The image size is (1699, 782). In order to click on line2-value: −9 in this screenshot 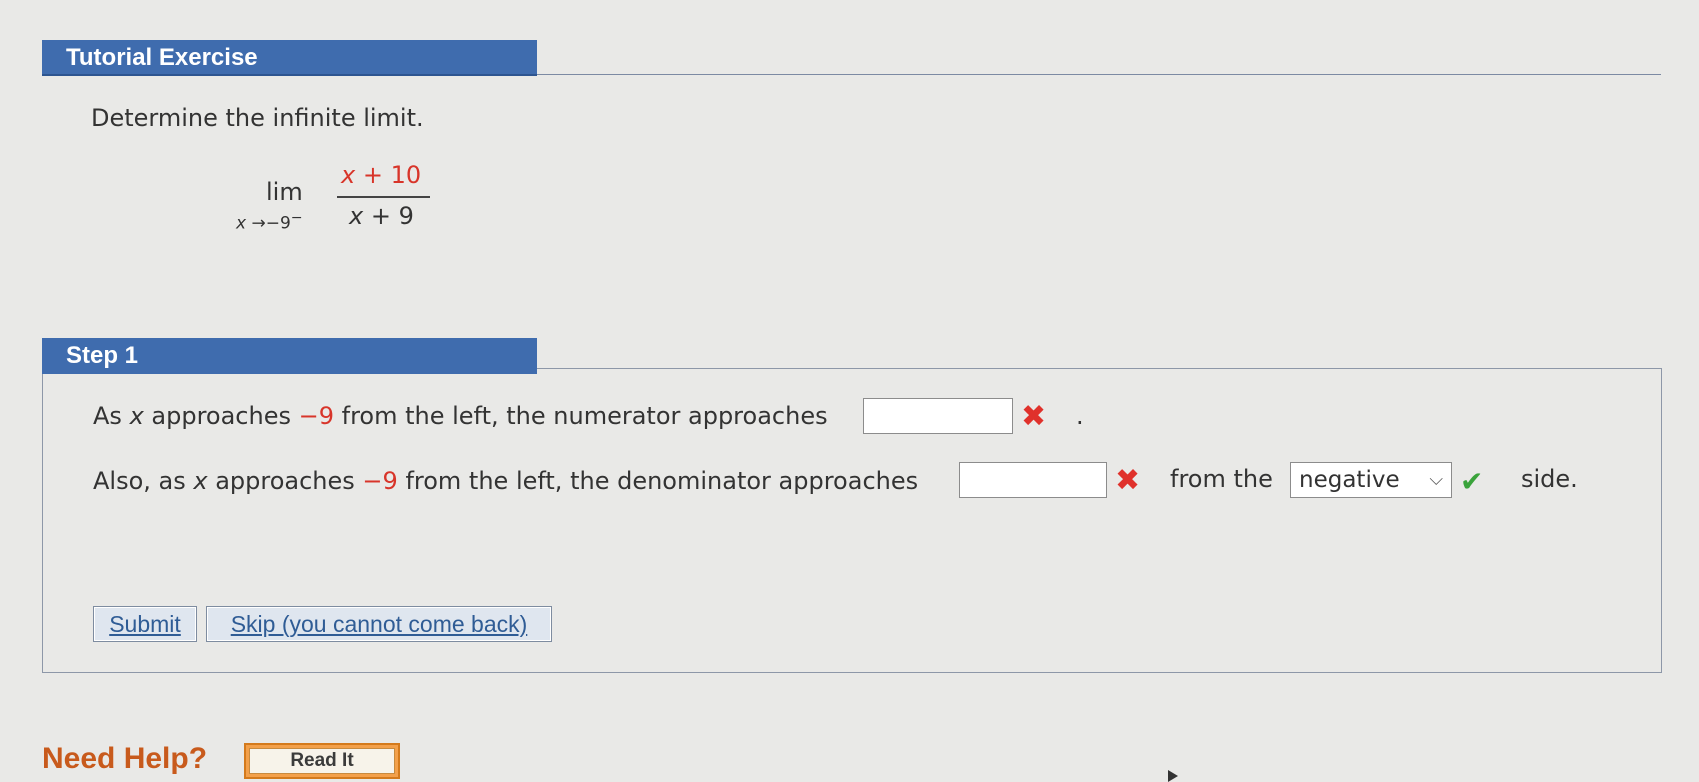, I will do `click(380, 481)`.